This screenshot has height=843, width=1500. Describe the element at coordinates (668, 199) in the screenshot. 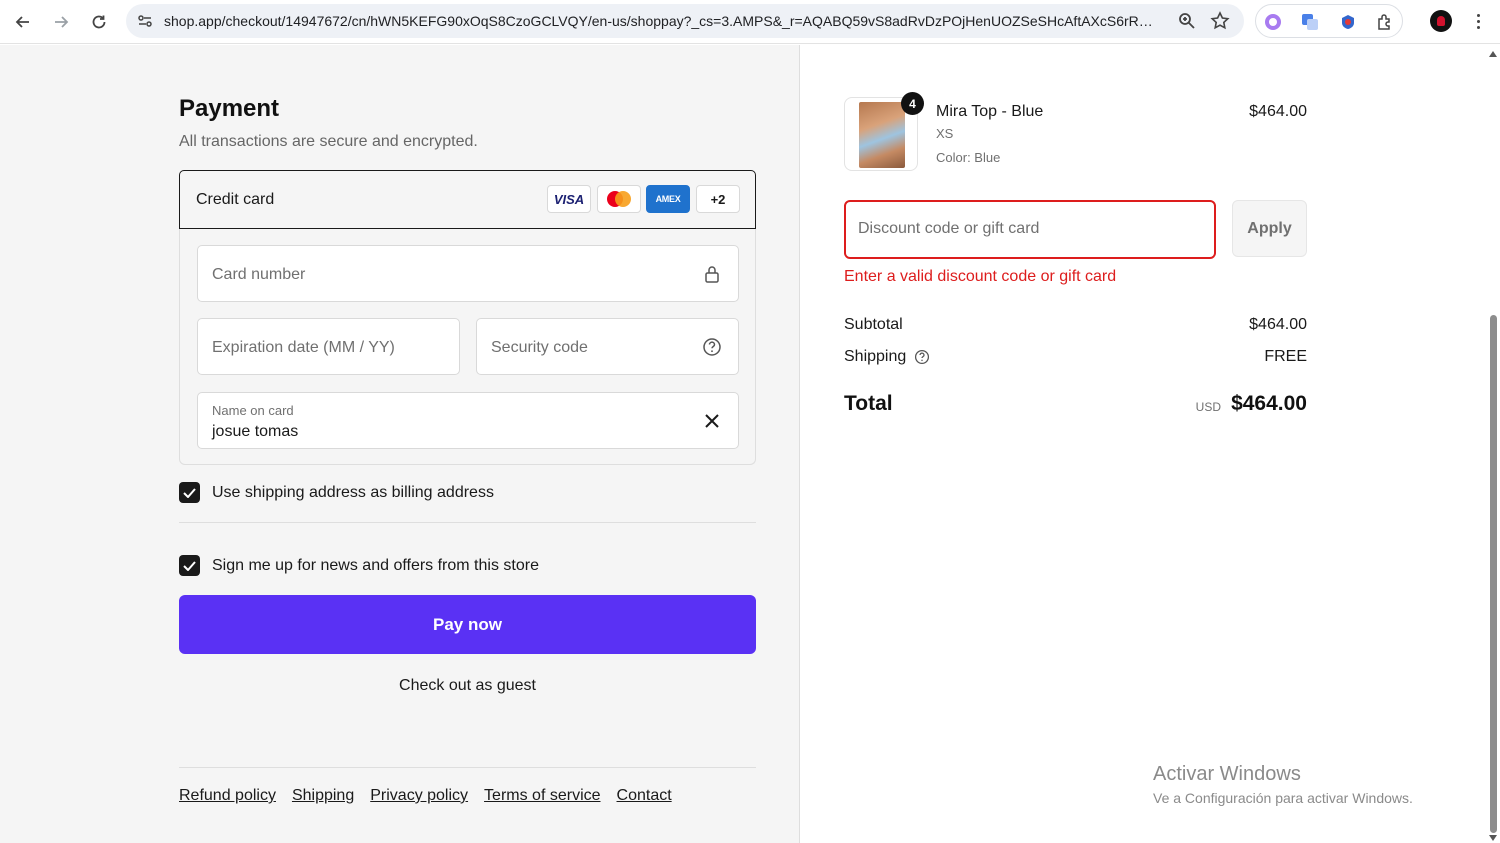

I see `amex-icon: AMEX` at that location.